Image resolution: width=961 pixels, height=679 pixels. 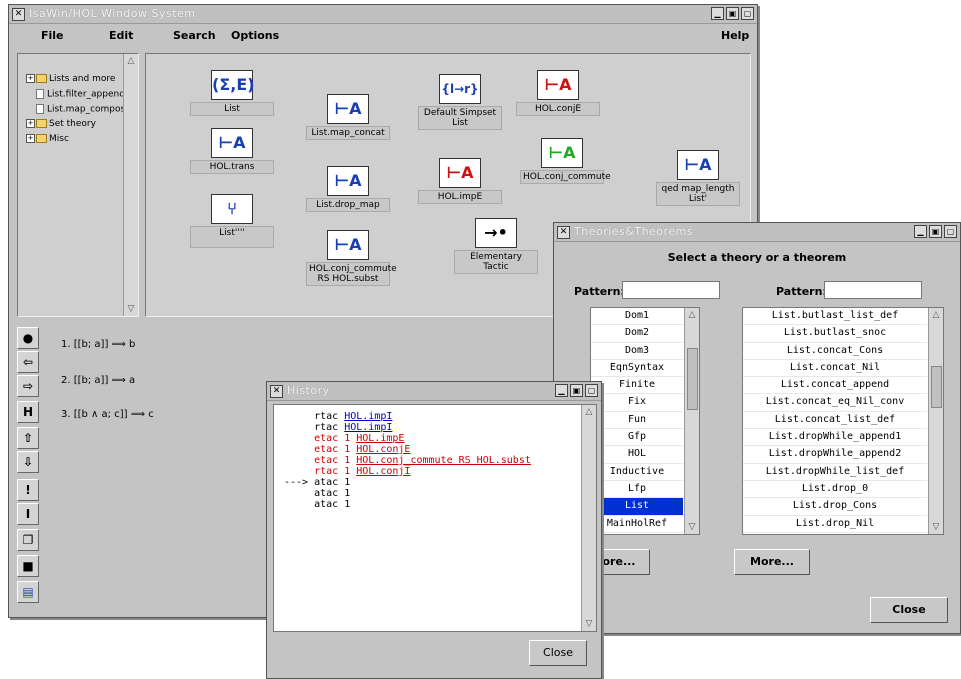 What do you see at coordinates (835, 386) in the screenshot?
I see `theorem-list-item: List.concat_append` at bounding box center [835, 386].